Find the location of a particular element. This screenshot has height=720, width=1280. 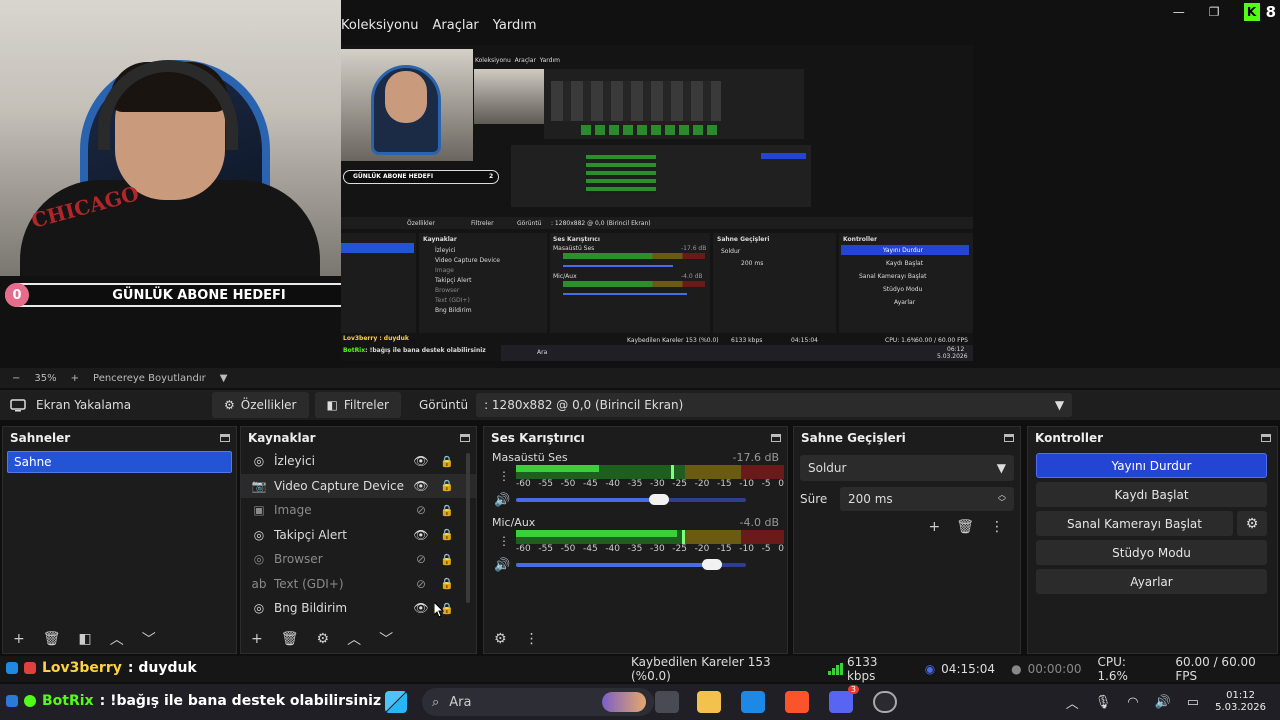

zoom-in-button: + is located at coordinates (75, 378).